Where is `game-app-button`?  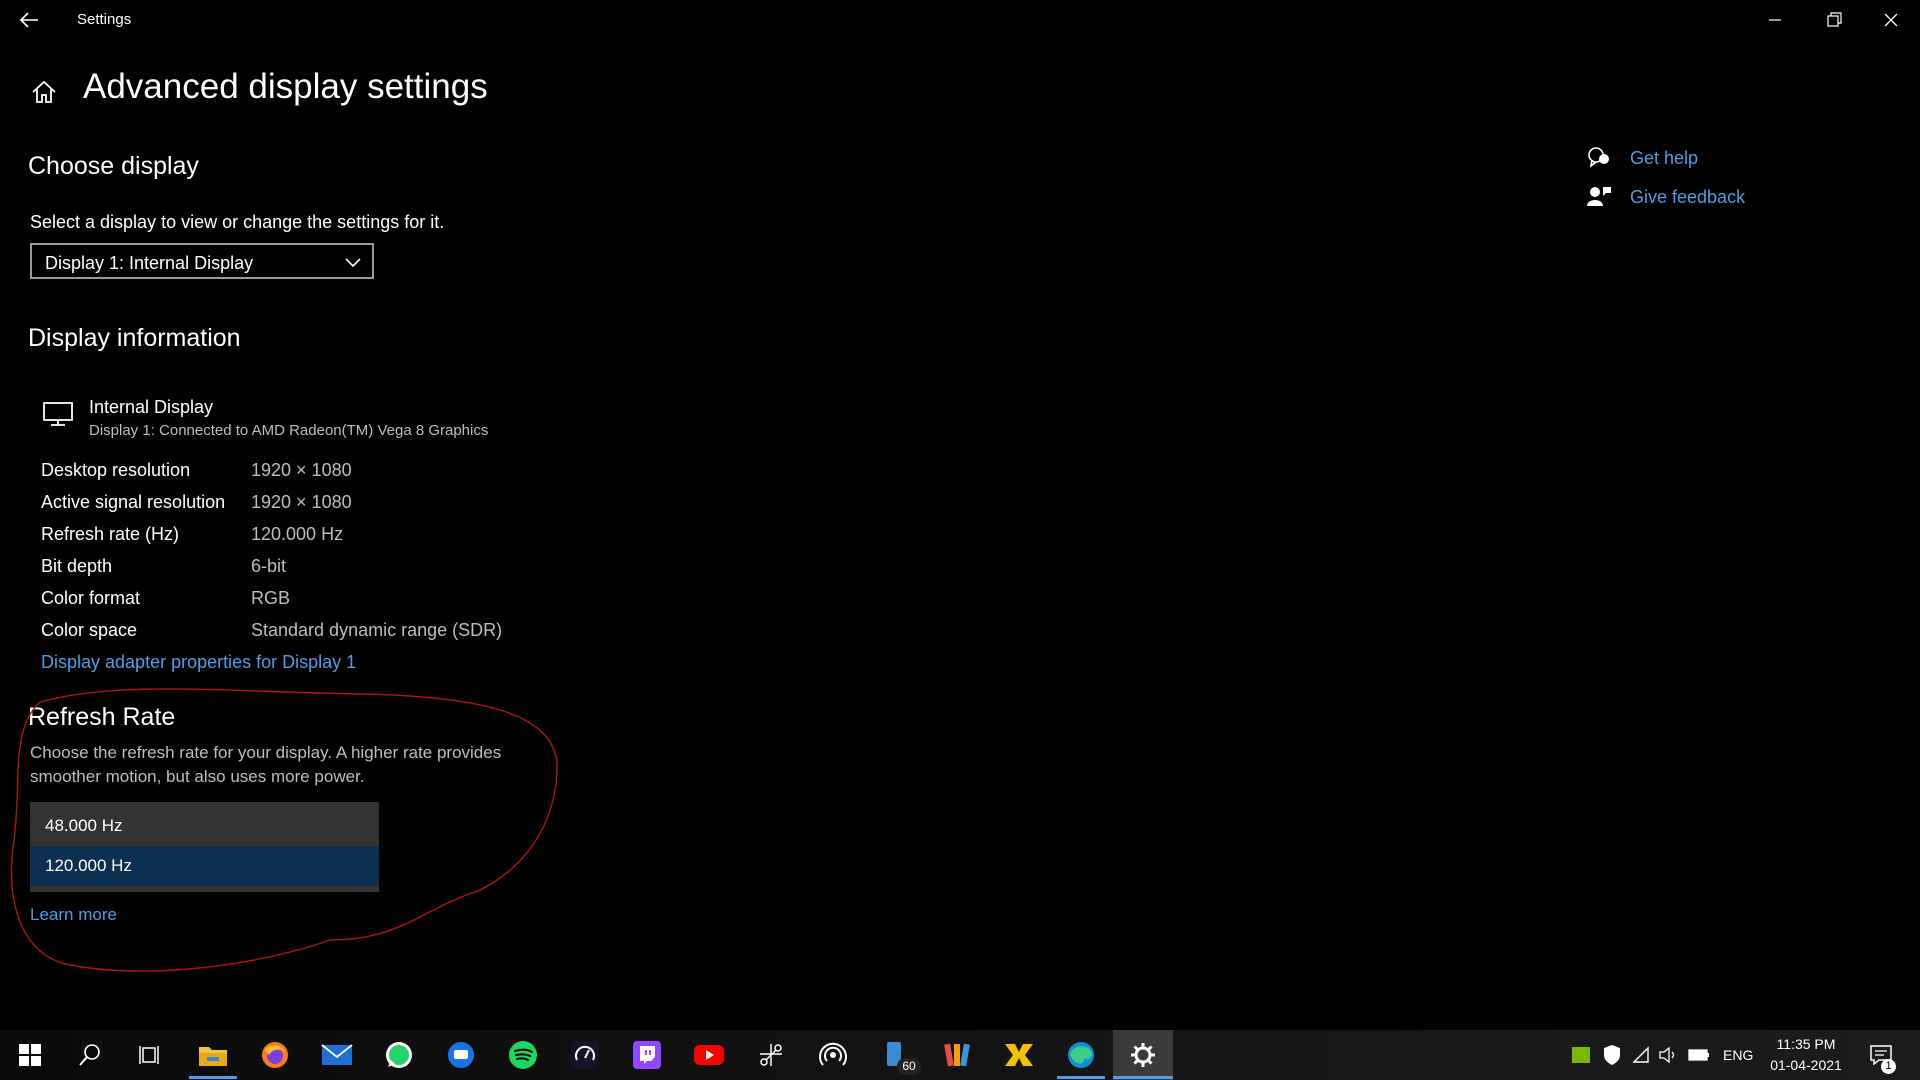 game-app-button is located at coordinates (1019, 1055).